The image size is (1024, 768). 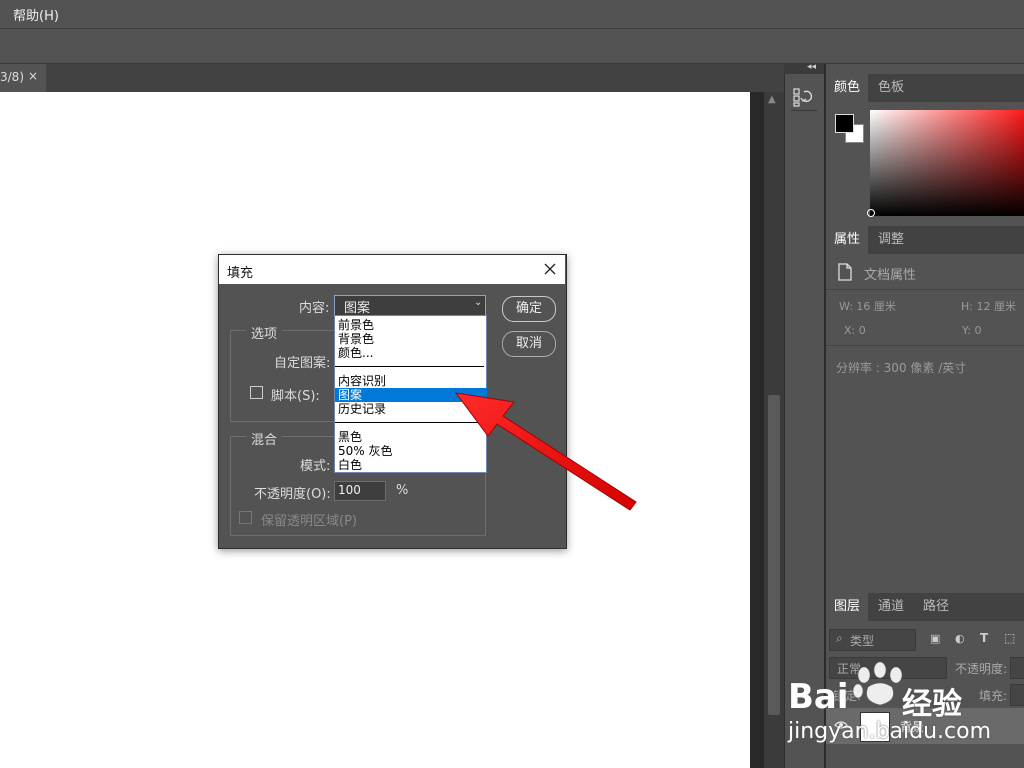 I want to click on doc-x: X: 0, so click(x=855, y=330).